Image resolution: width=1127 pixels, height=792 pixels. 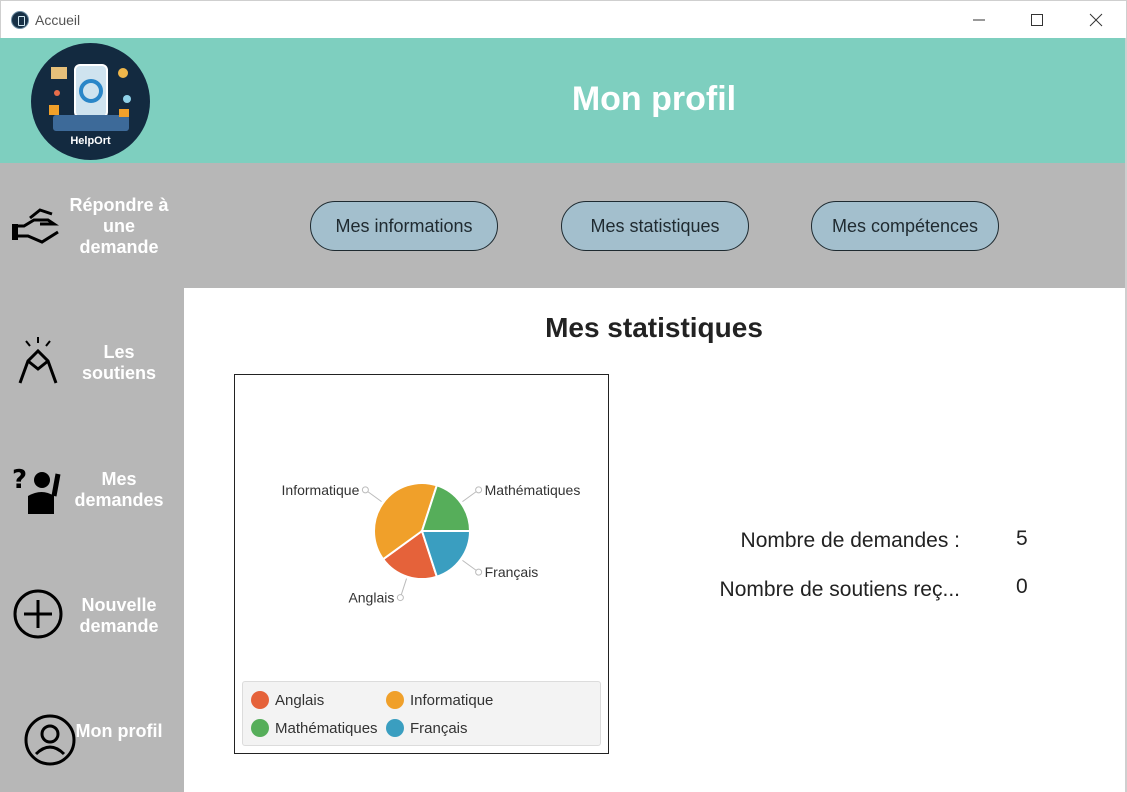 I want to click on page-title: Mon profil, so click(x=654, y=99).